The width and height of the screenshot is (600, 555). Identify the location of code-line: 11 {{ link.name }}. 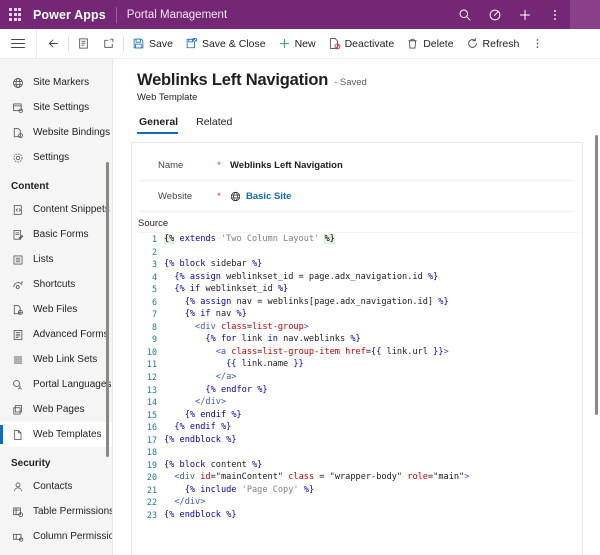
(360, 364).